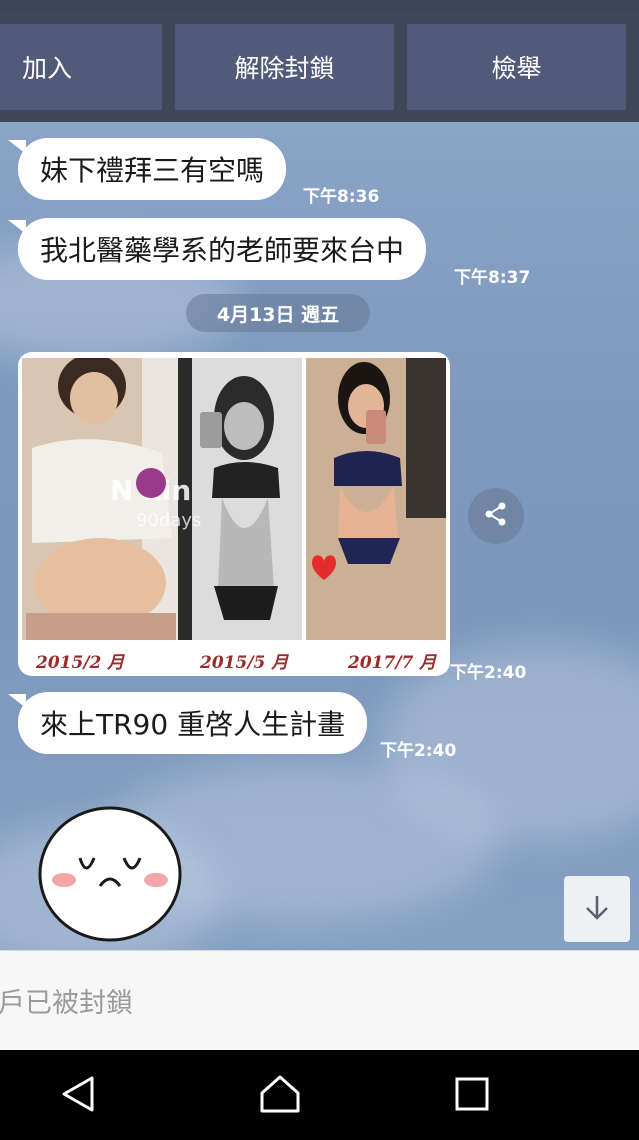 This screenshot has width=639, height=1140. I want to click on unblock-button: 解除封鎖, so click(284, 67).